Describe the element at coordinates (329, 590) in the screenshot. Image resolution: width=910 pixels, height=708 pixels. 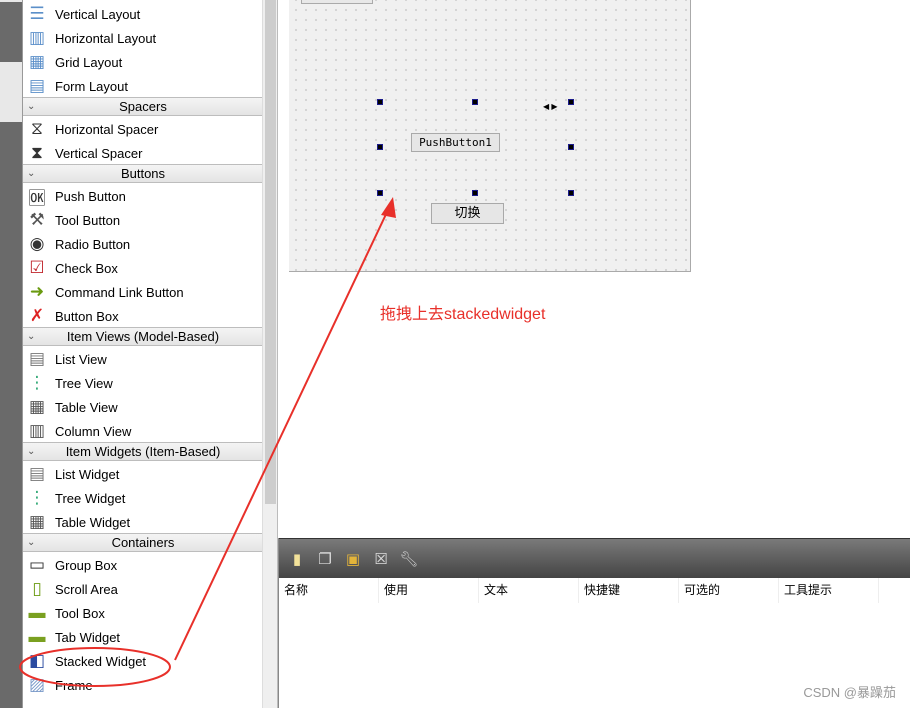
I see `column-header-name: 名称` at that location.